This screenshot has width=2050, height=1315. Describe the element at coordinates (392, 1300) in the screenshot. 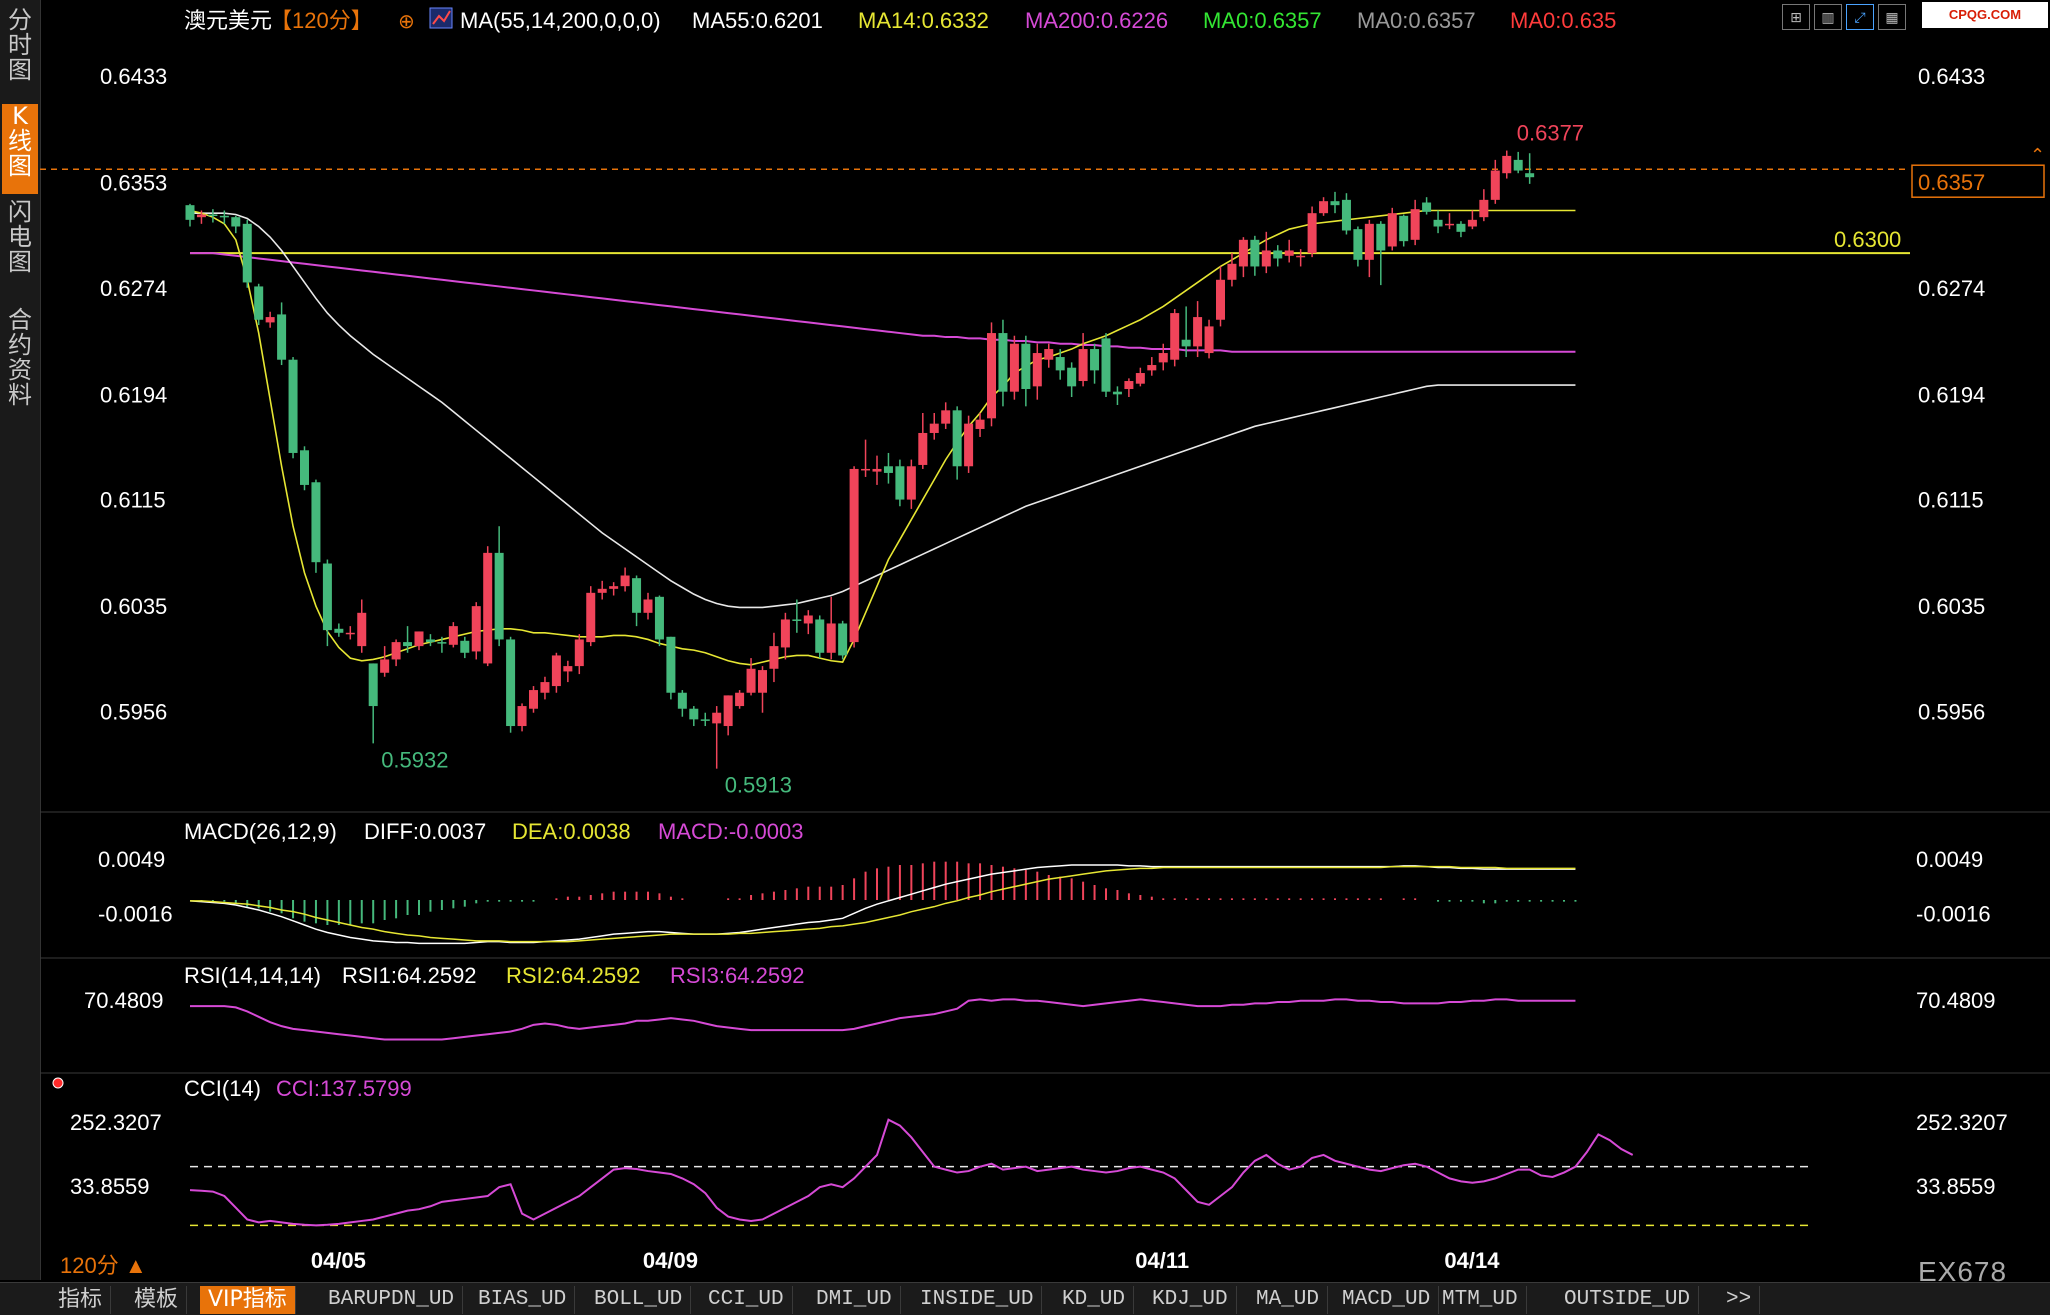

I see `indicator-tab: BARUPDN_UD` at that location.